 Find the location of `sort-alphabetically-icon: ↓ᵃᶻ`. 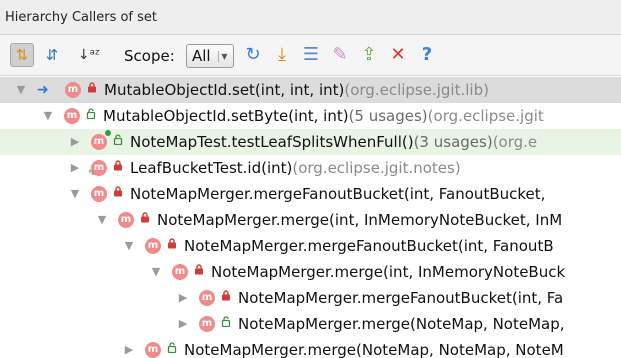

sort-alphabetically-icon: ↓ᵃᶻ is located at coordinates (89, 55).